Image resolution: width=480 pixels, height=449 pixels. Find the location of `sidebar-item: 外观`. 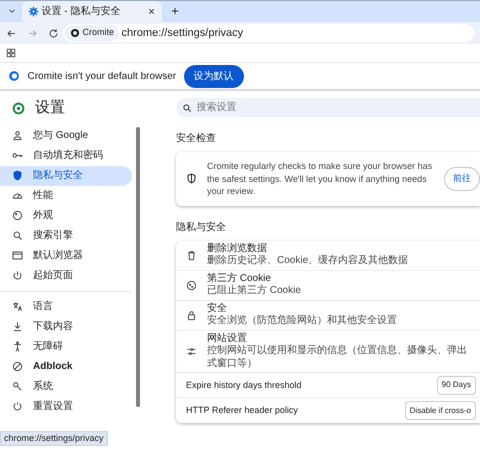

sidebar-item: 外观 is located at coordinates (66, 216).